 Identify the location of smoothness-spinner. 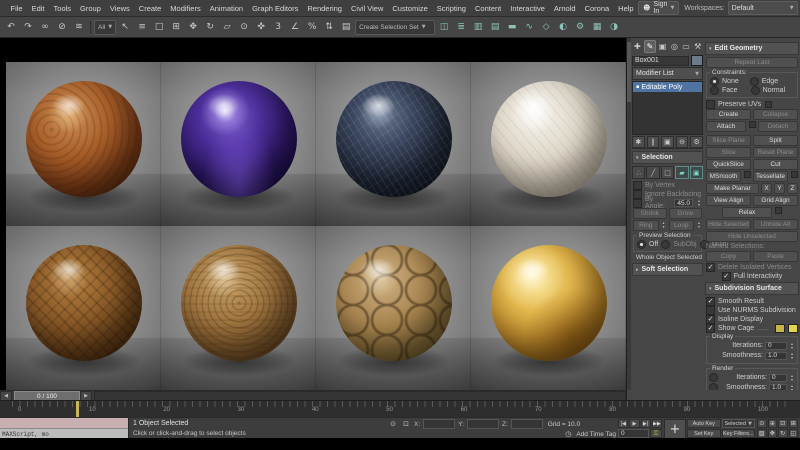
(792, 355).